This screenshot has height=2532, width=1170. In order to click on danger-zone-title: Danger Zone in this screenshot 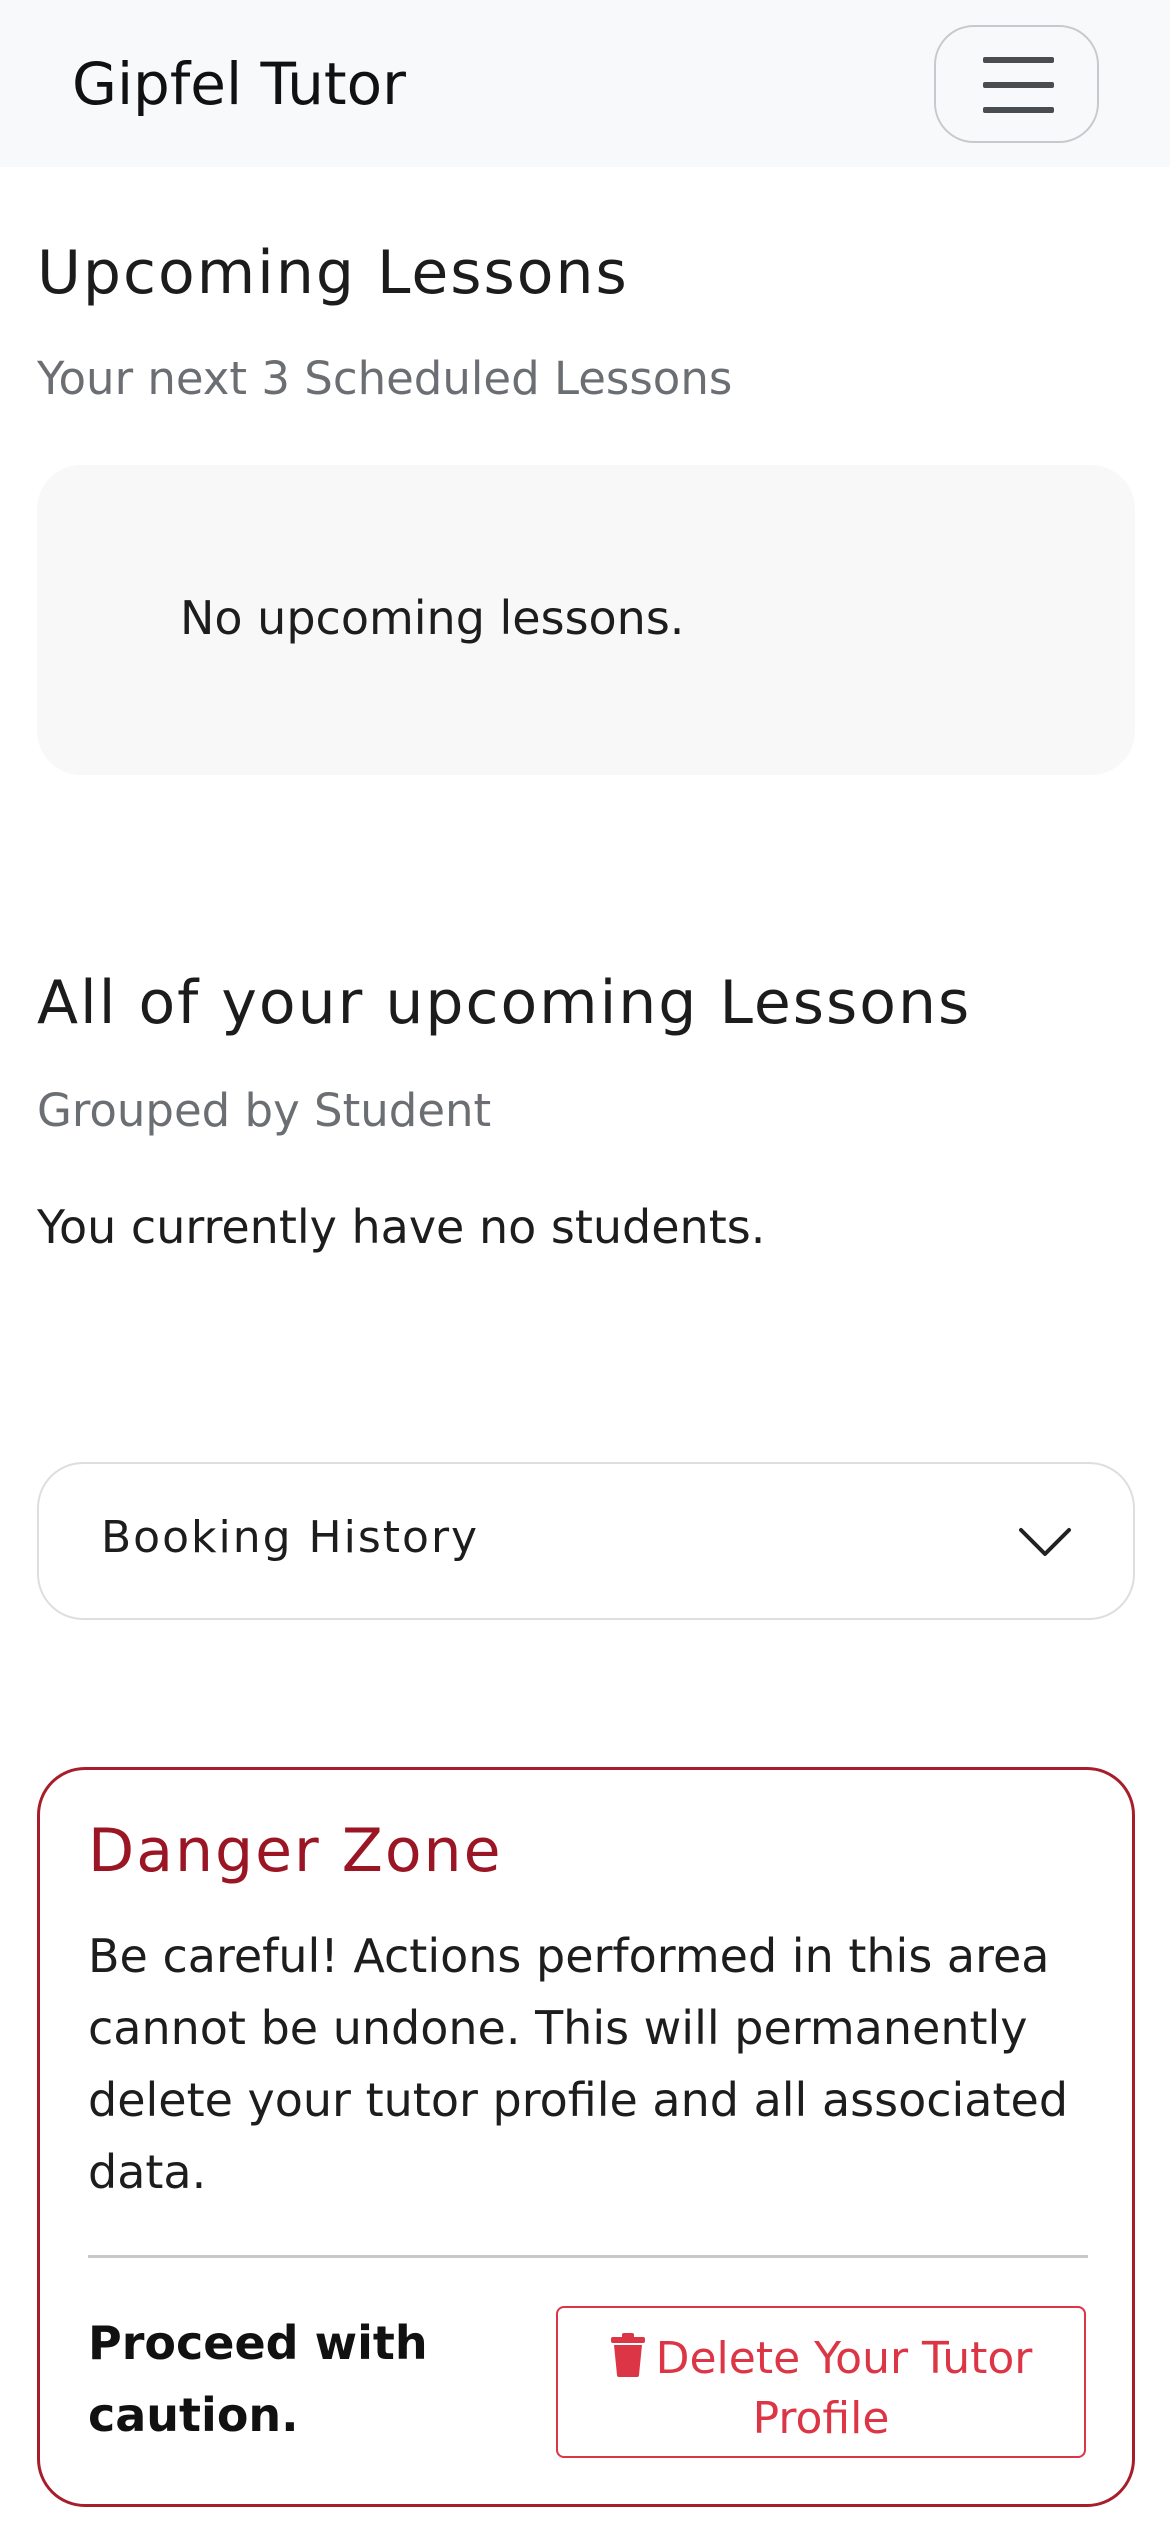, I will do `click(295, 1851)`.